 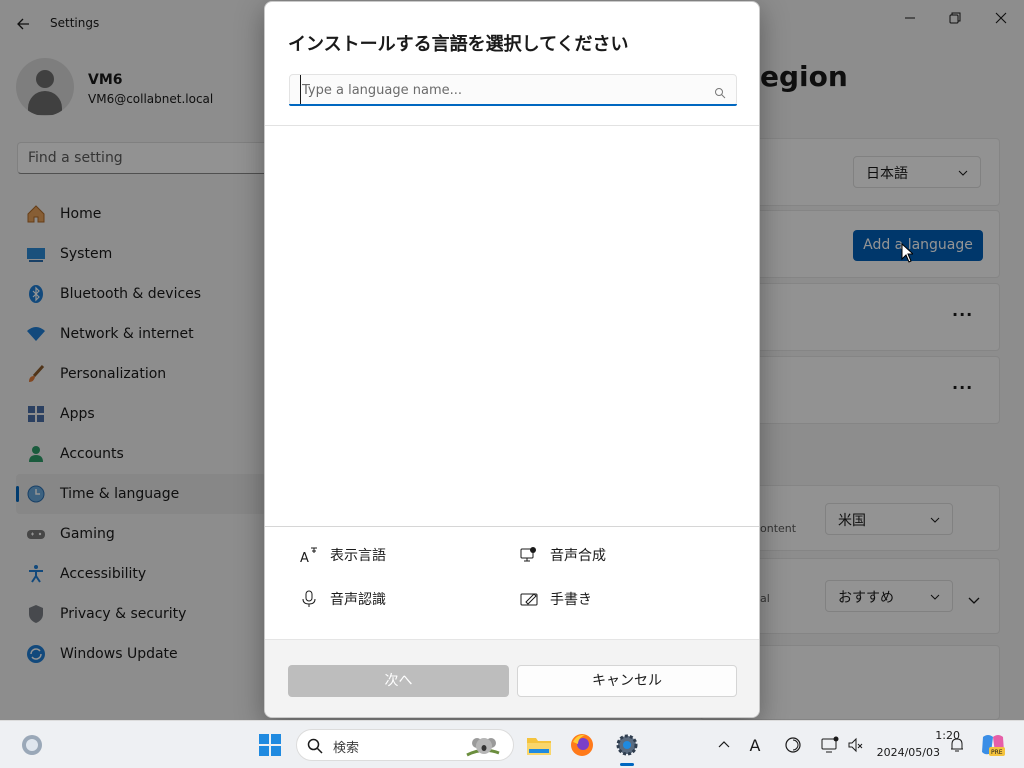 I want to click on dialog-footer: 次へ キャンセル, so click(x=512, y=678).